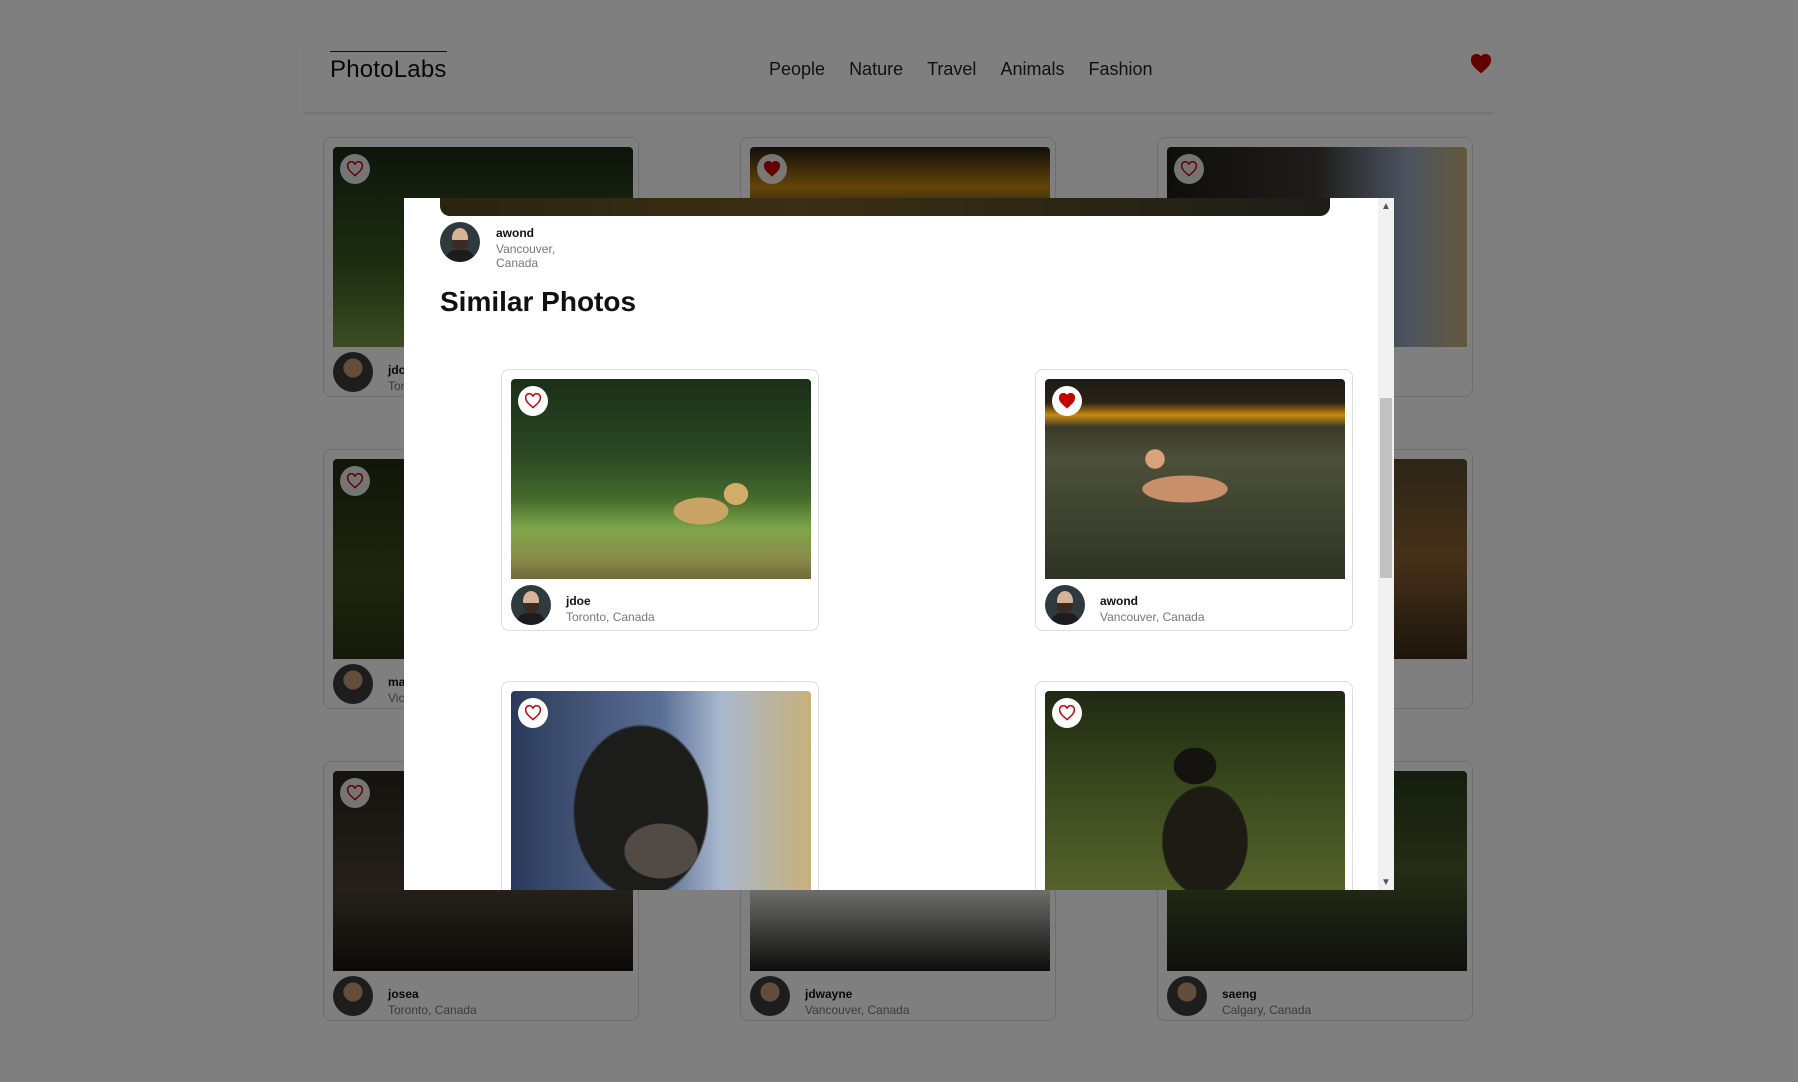  Describe the element at coordinates (1386, 488) in the screenshot. I see `scrollbar-thumb` at that location.